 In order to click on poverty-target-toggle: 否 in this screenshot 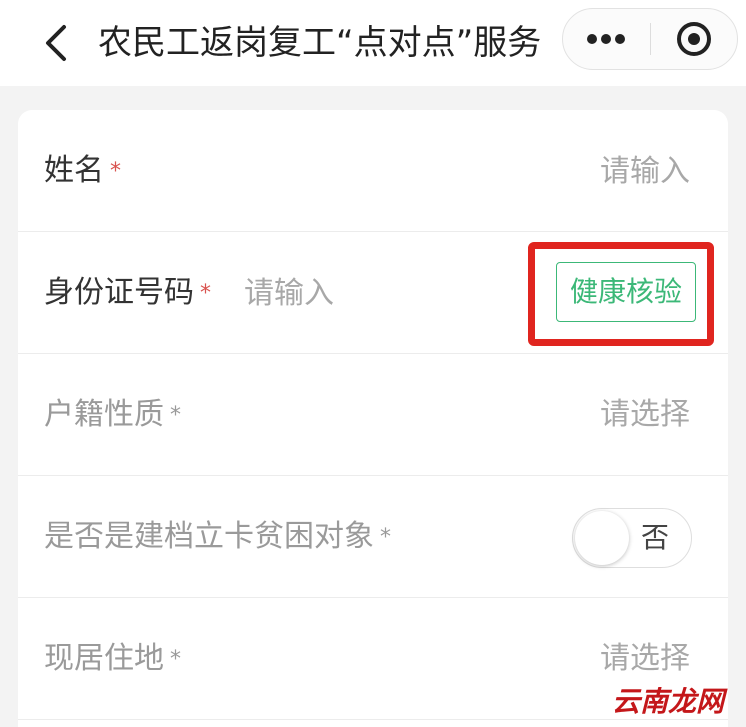, I will do `click(632, 538)`.